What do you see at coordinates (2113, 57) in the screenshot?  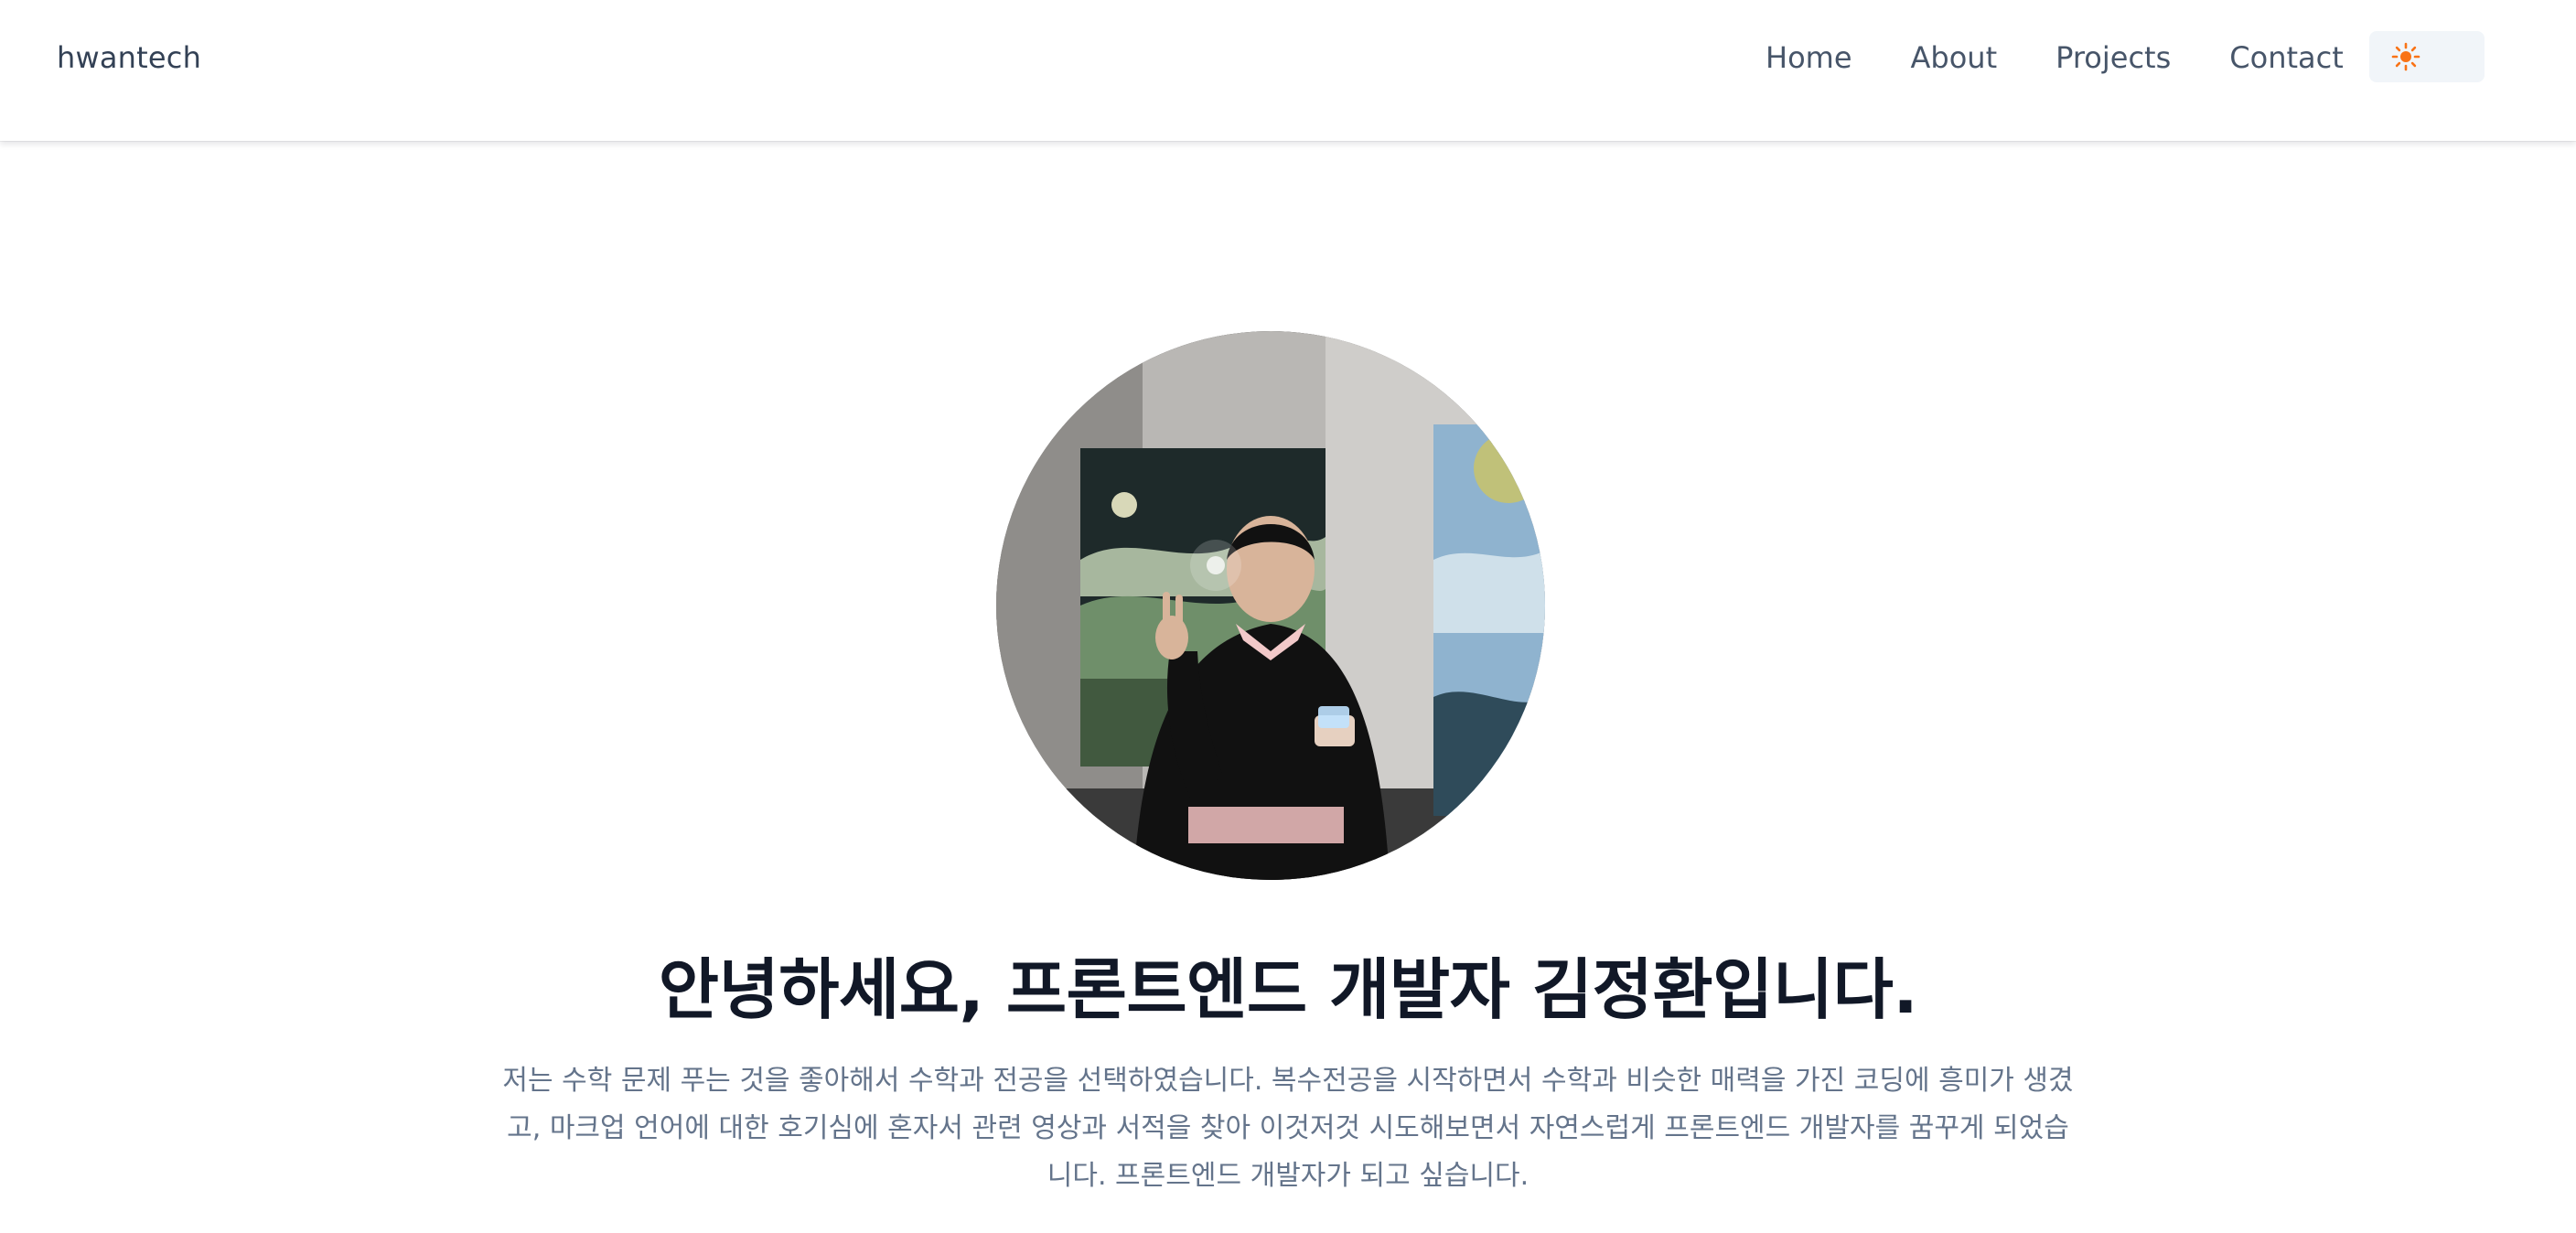 I see `nav-link-projects: Projects` at bounding box center [2113, 57].